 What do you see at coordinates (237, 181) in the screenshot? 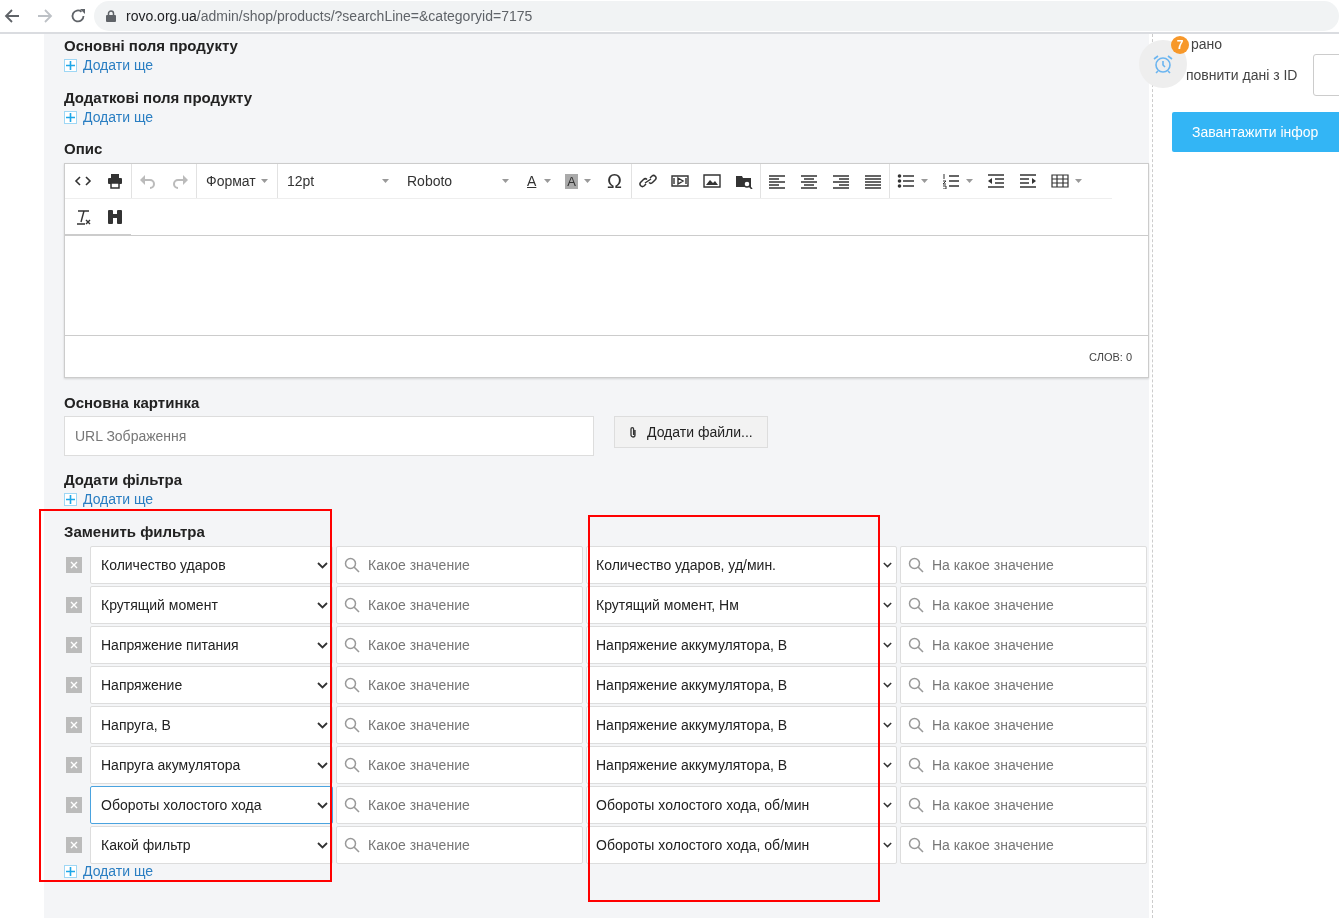
I see `format-dropdown: Формат` at bounding box center [237, 181].